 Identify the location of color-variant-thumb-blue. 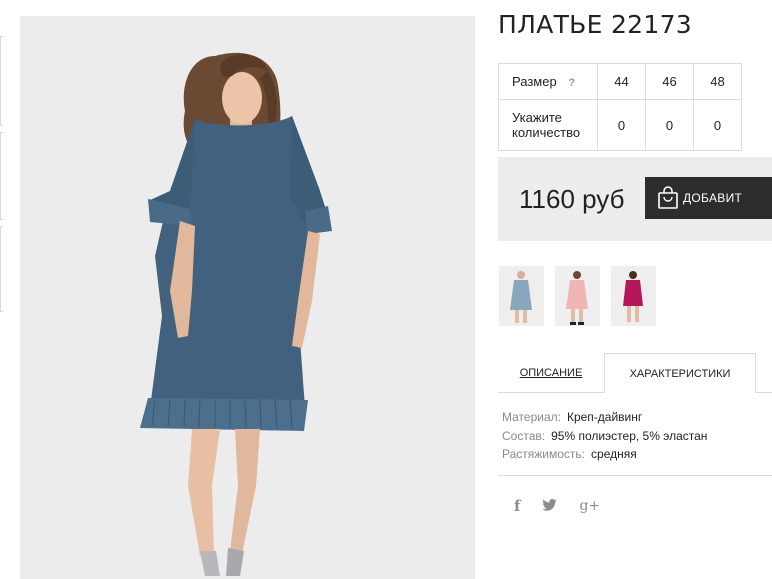
(521, 296).